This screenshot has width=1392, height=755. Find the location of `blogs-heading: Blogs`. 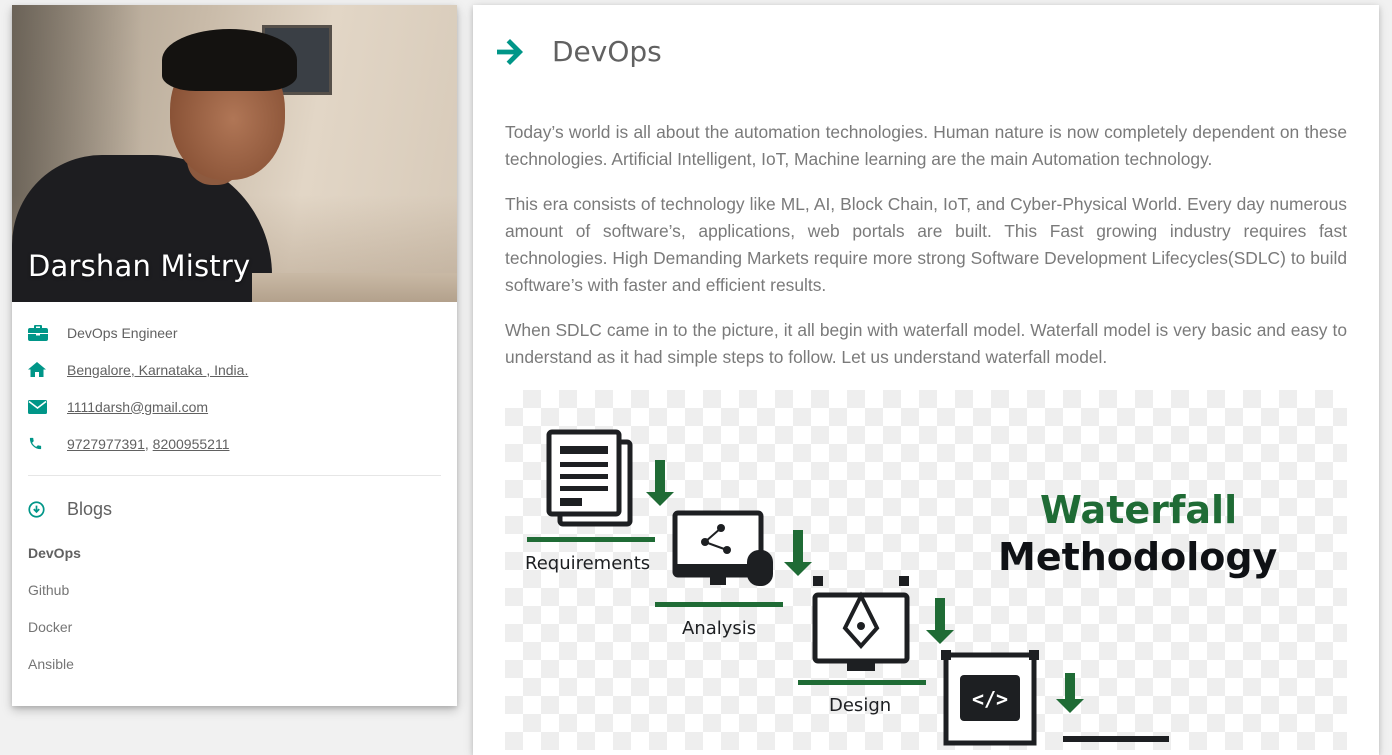

blogs-heading: Blogs is located at coordinates (234, 509).